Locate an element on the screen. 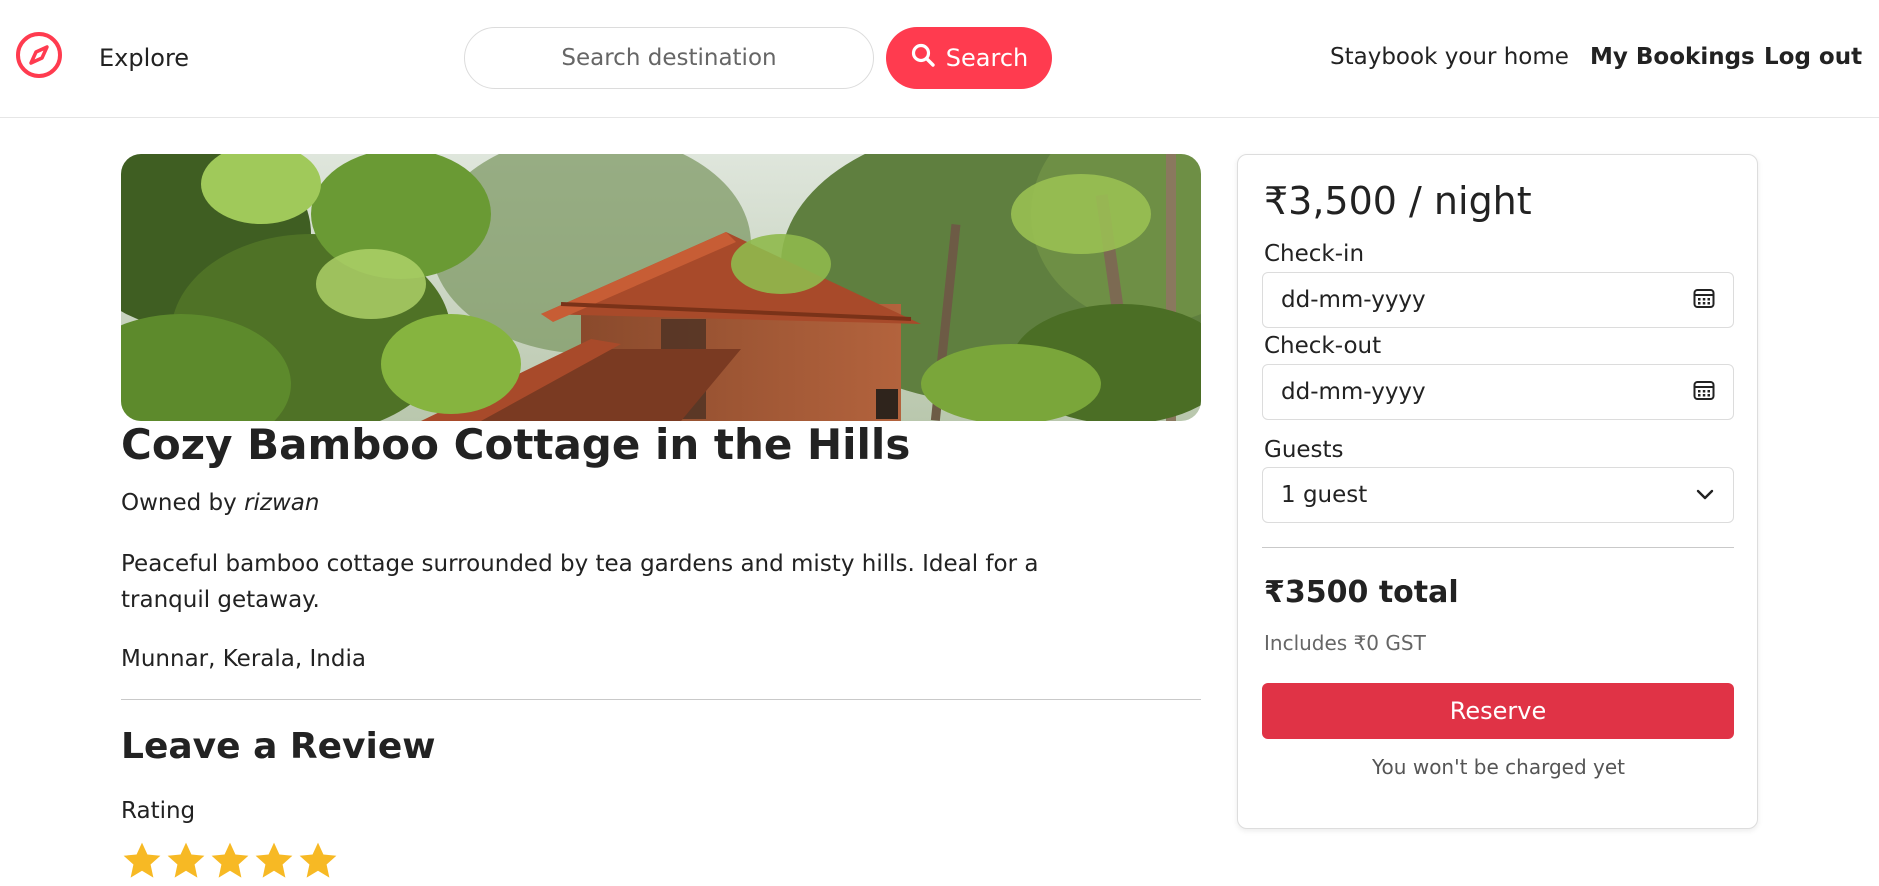 Image resolution: width=1879 pixels, height=886 pixels. search-button-label: Search is located at coordinates (987, 58).